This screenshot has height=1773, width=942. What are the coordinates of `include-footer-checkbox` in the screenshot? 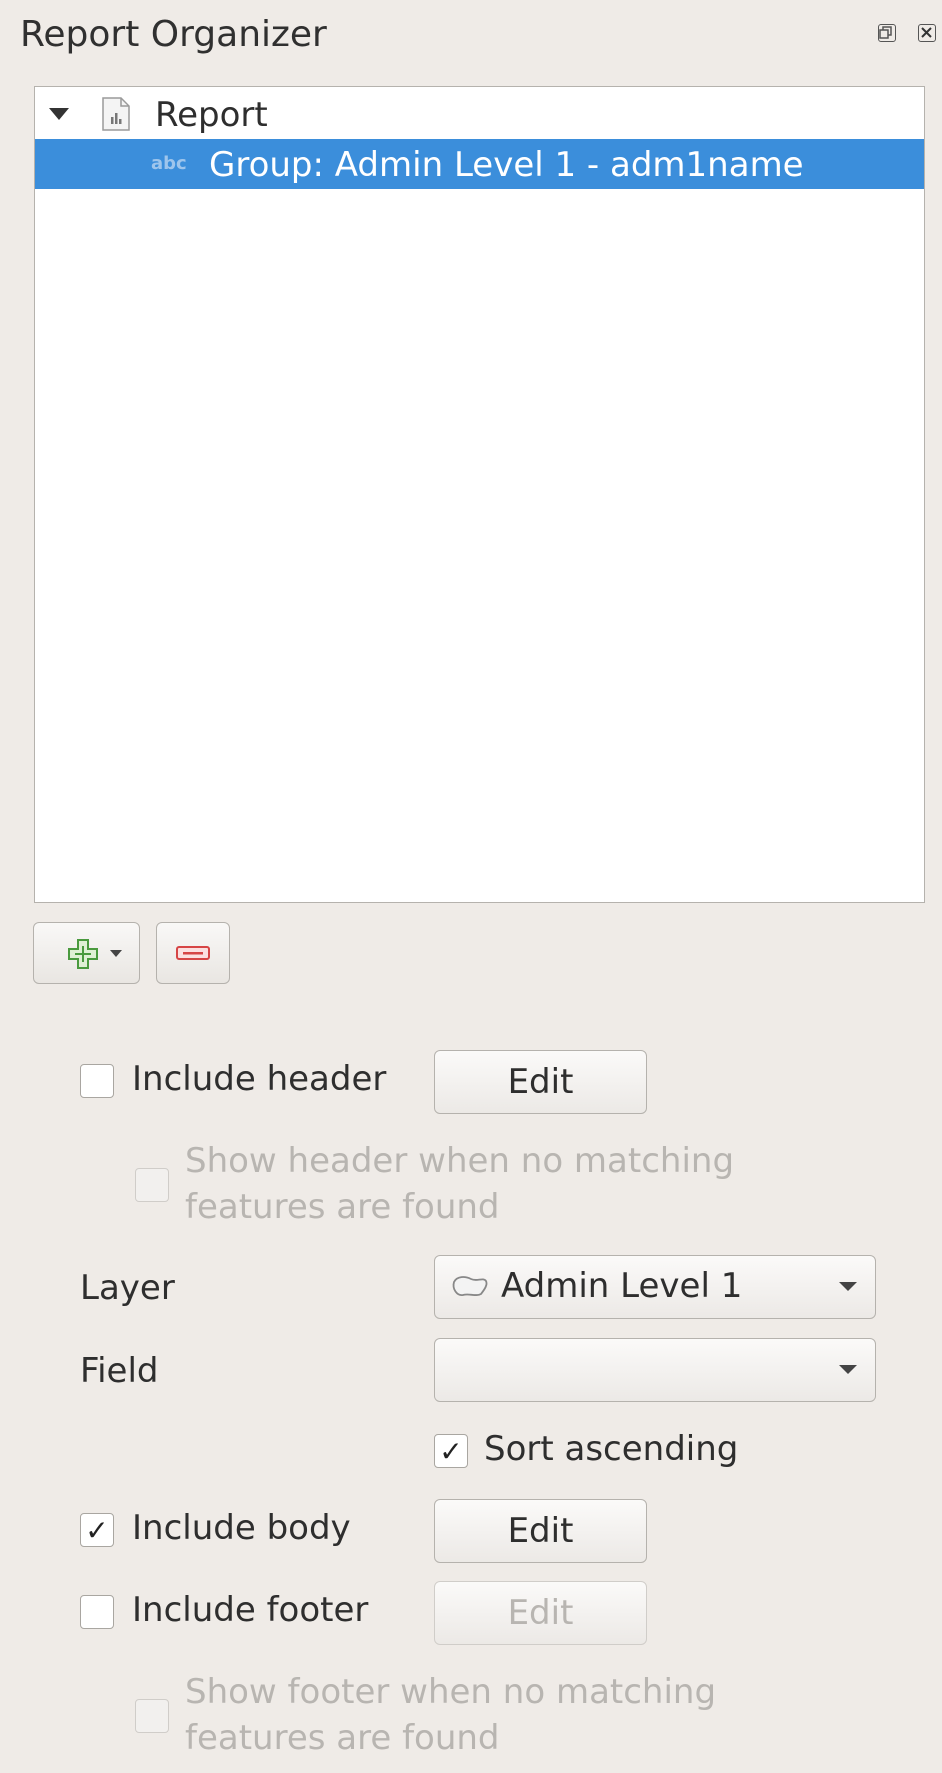 It's located at (97, 1612).